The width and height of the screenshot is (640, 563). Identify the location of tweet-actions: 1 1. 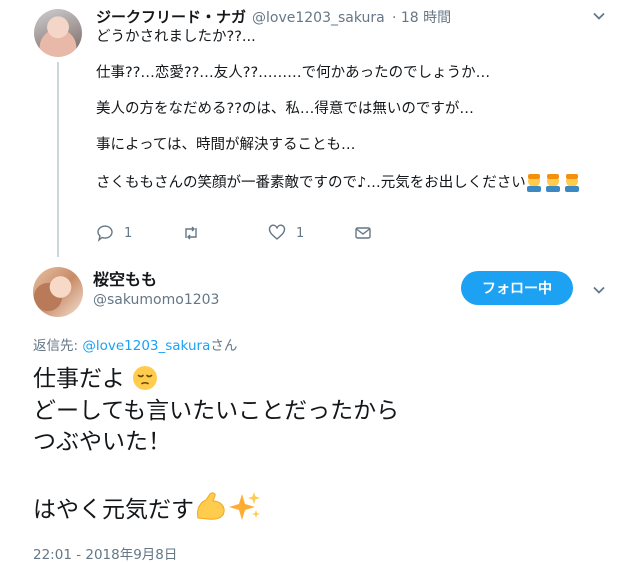
(268, 233).